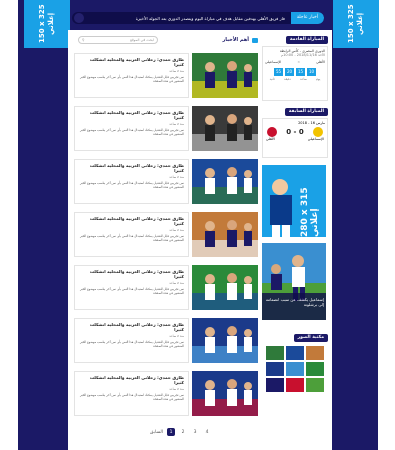 Image resolution: width=395 pixels, height=450 pixels. I want to click on countdown-label: ثانية, so click(272, 79).